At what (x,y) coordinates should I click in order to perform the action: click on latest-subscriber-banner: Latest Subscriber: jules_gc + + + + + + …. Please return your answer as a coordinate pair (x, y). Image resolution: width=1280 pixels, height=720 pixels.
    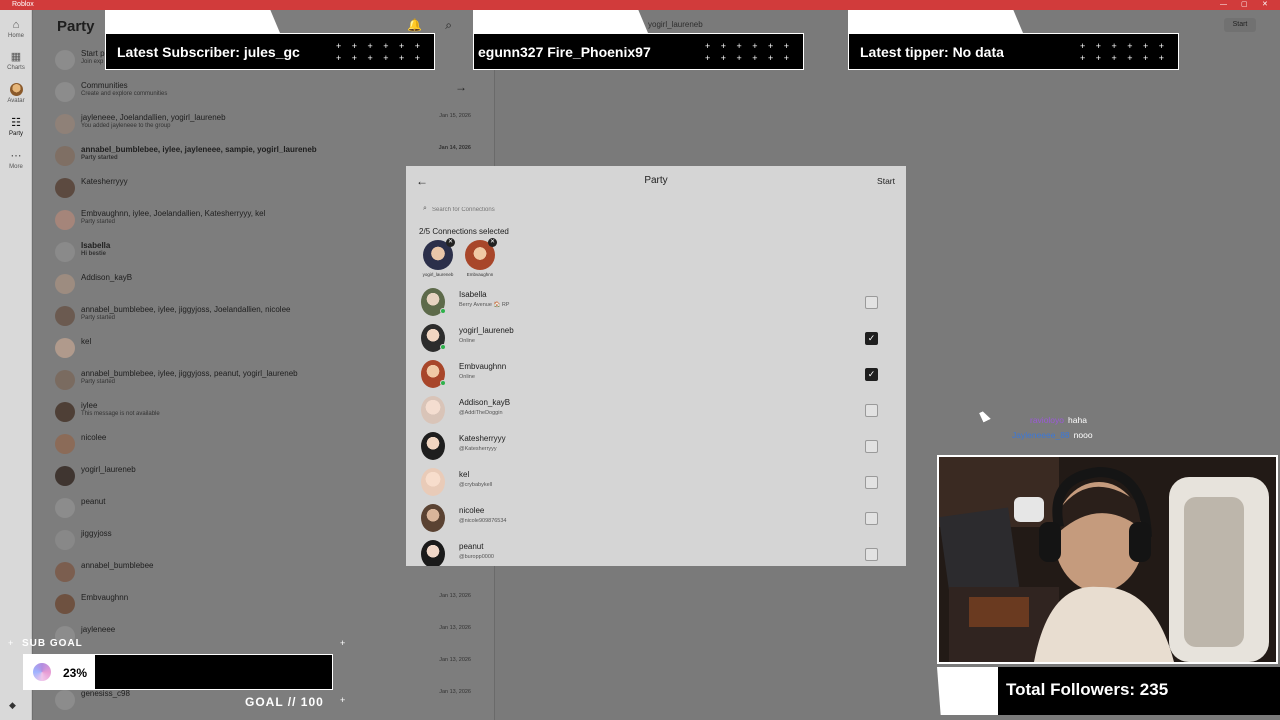
    Looking at the image, I should click on (270, 51).